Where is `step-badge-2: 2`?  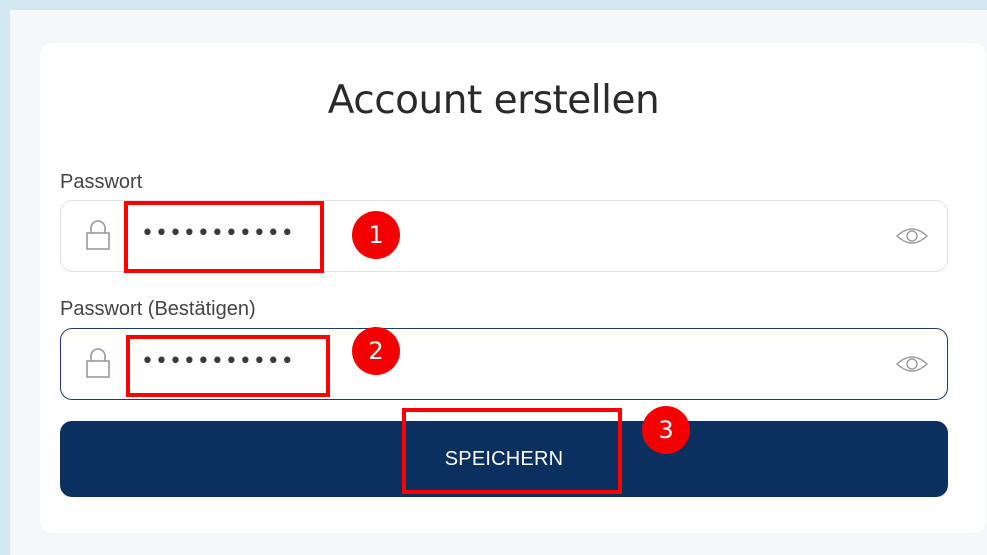 step-badge-2: 2 is located at coordinates (376, 351).